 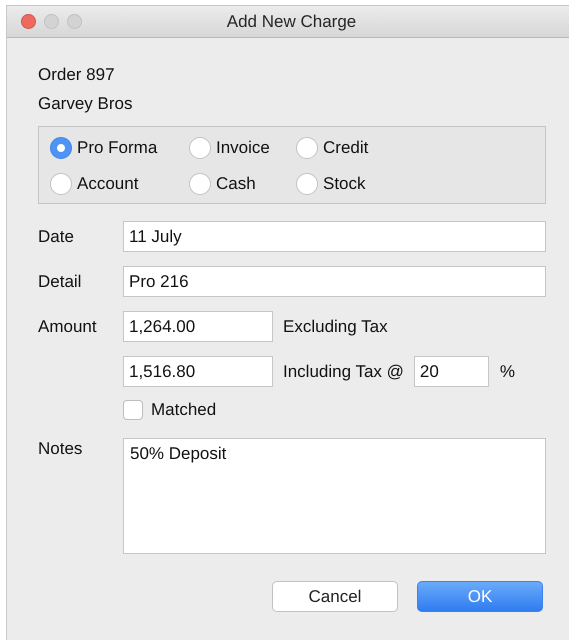 I want to click on radio-label: Credit, so click(x=345, y=148).